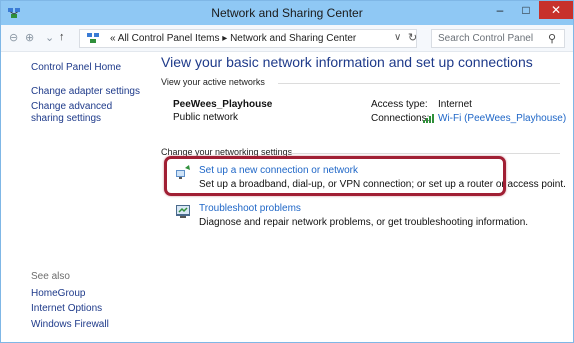  I want to click on homegroup-link: HomeGroup, so click(58, 294).